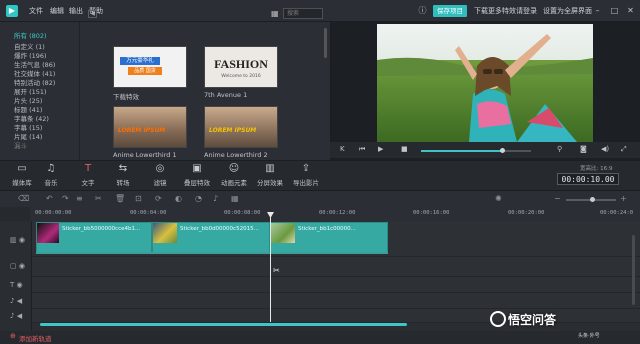  I want to click on pip-track-icon: ▢ ◉, so click(17, 266).